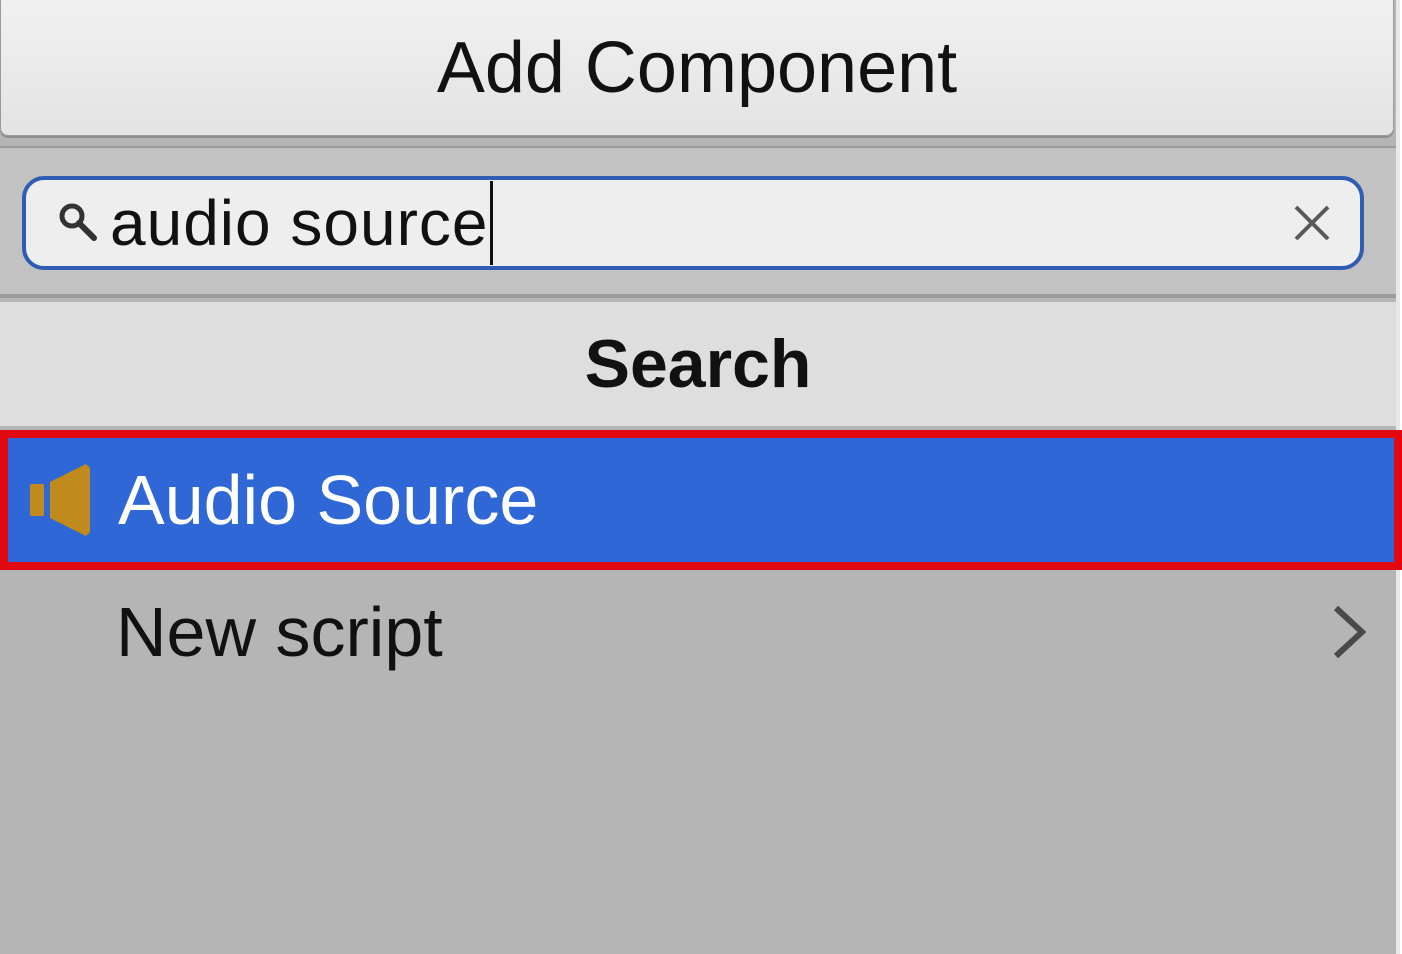  Describe the element at coordinates (701, 500) in the screenshot. I see `result-item-audio-source: Audio Source` at that location.